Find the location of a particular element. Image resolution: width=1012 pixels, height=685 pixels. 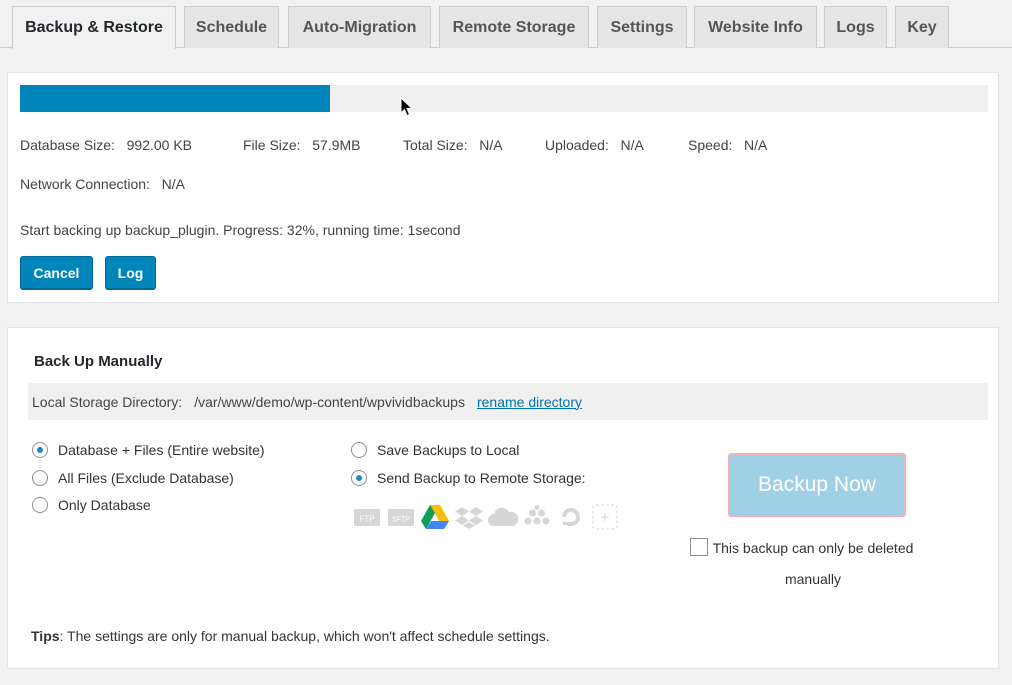

digitalocean-icon is located at coordinates (571, 517).